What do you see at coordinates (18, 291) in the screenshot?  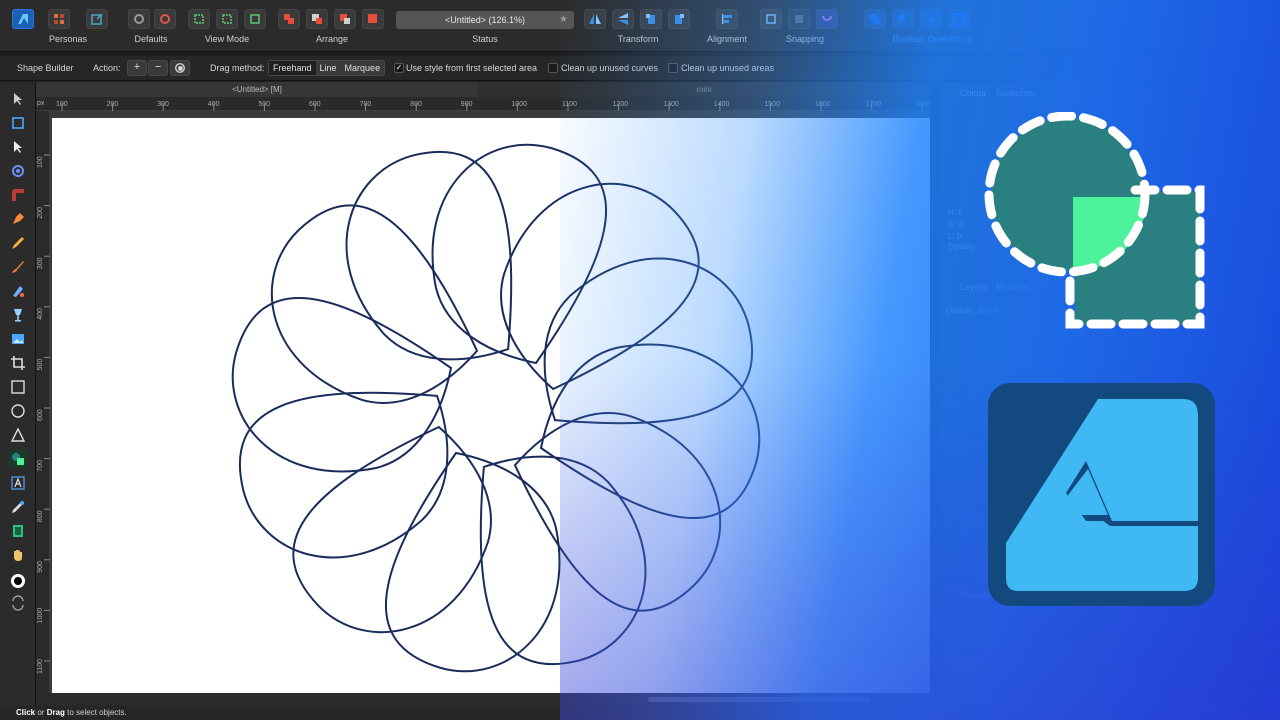 I see `fill-tool` at bounding box center [18, 291].